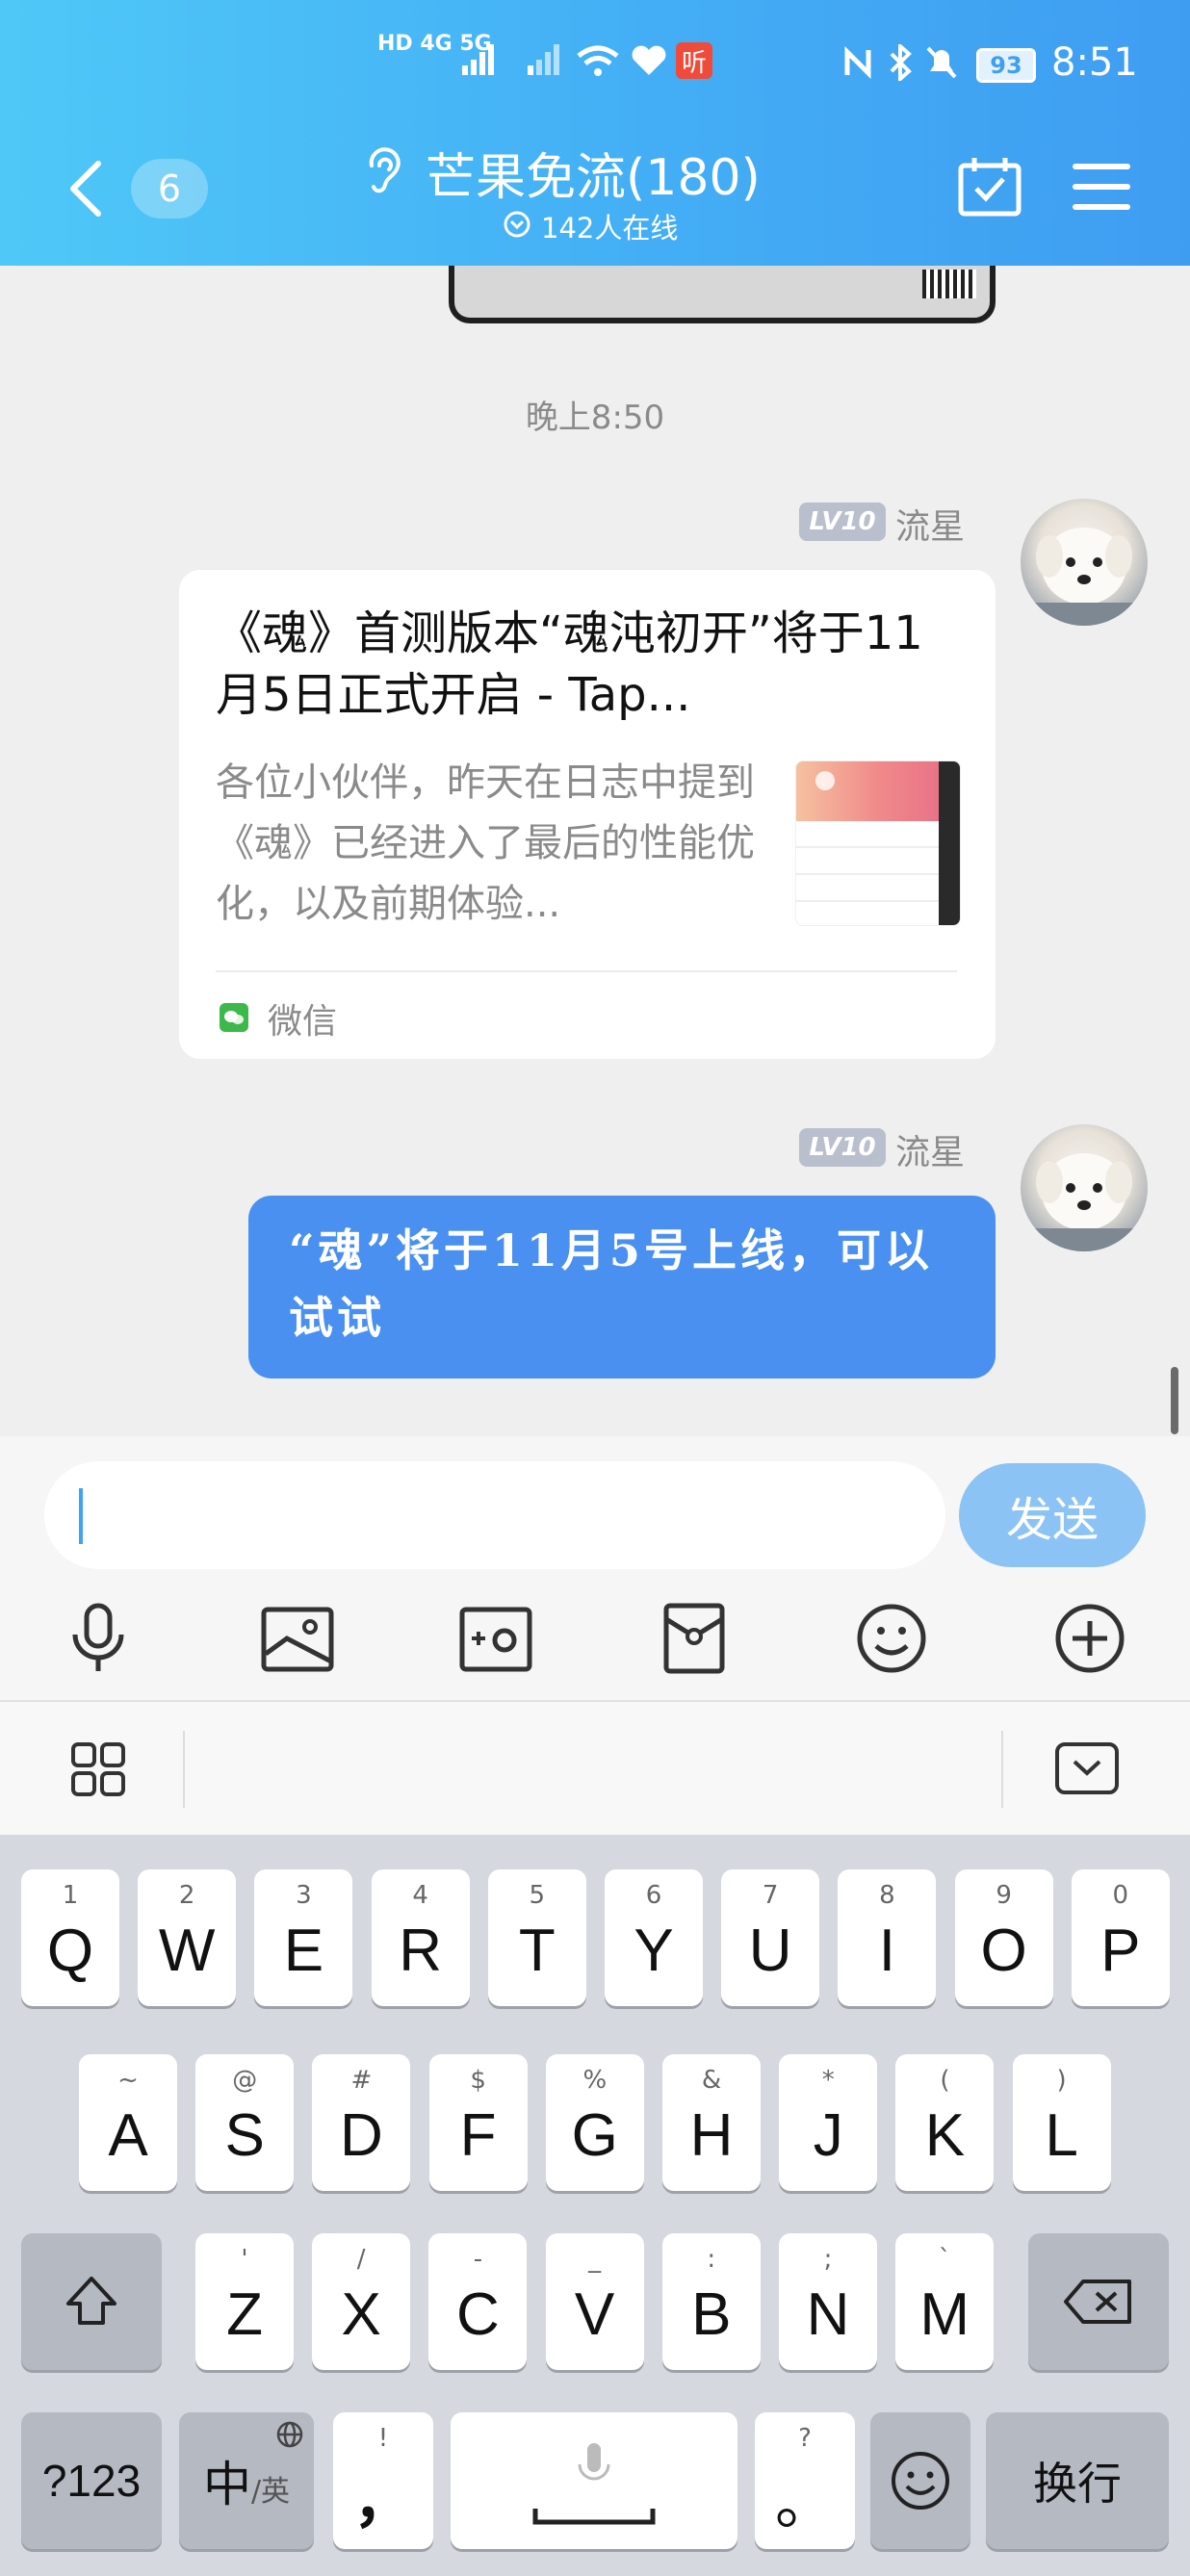 Image resolution: width=1190 pixels, height=2576 pixels. I want to click on key-label: U, so click(770, 1951).